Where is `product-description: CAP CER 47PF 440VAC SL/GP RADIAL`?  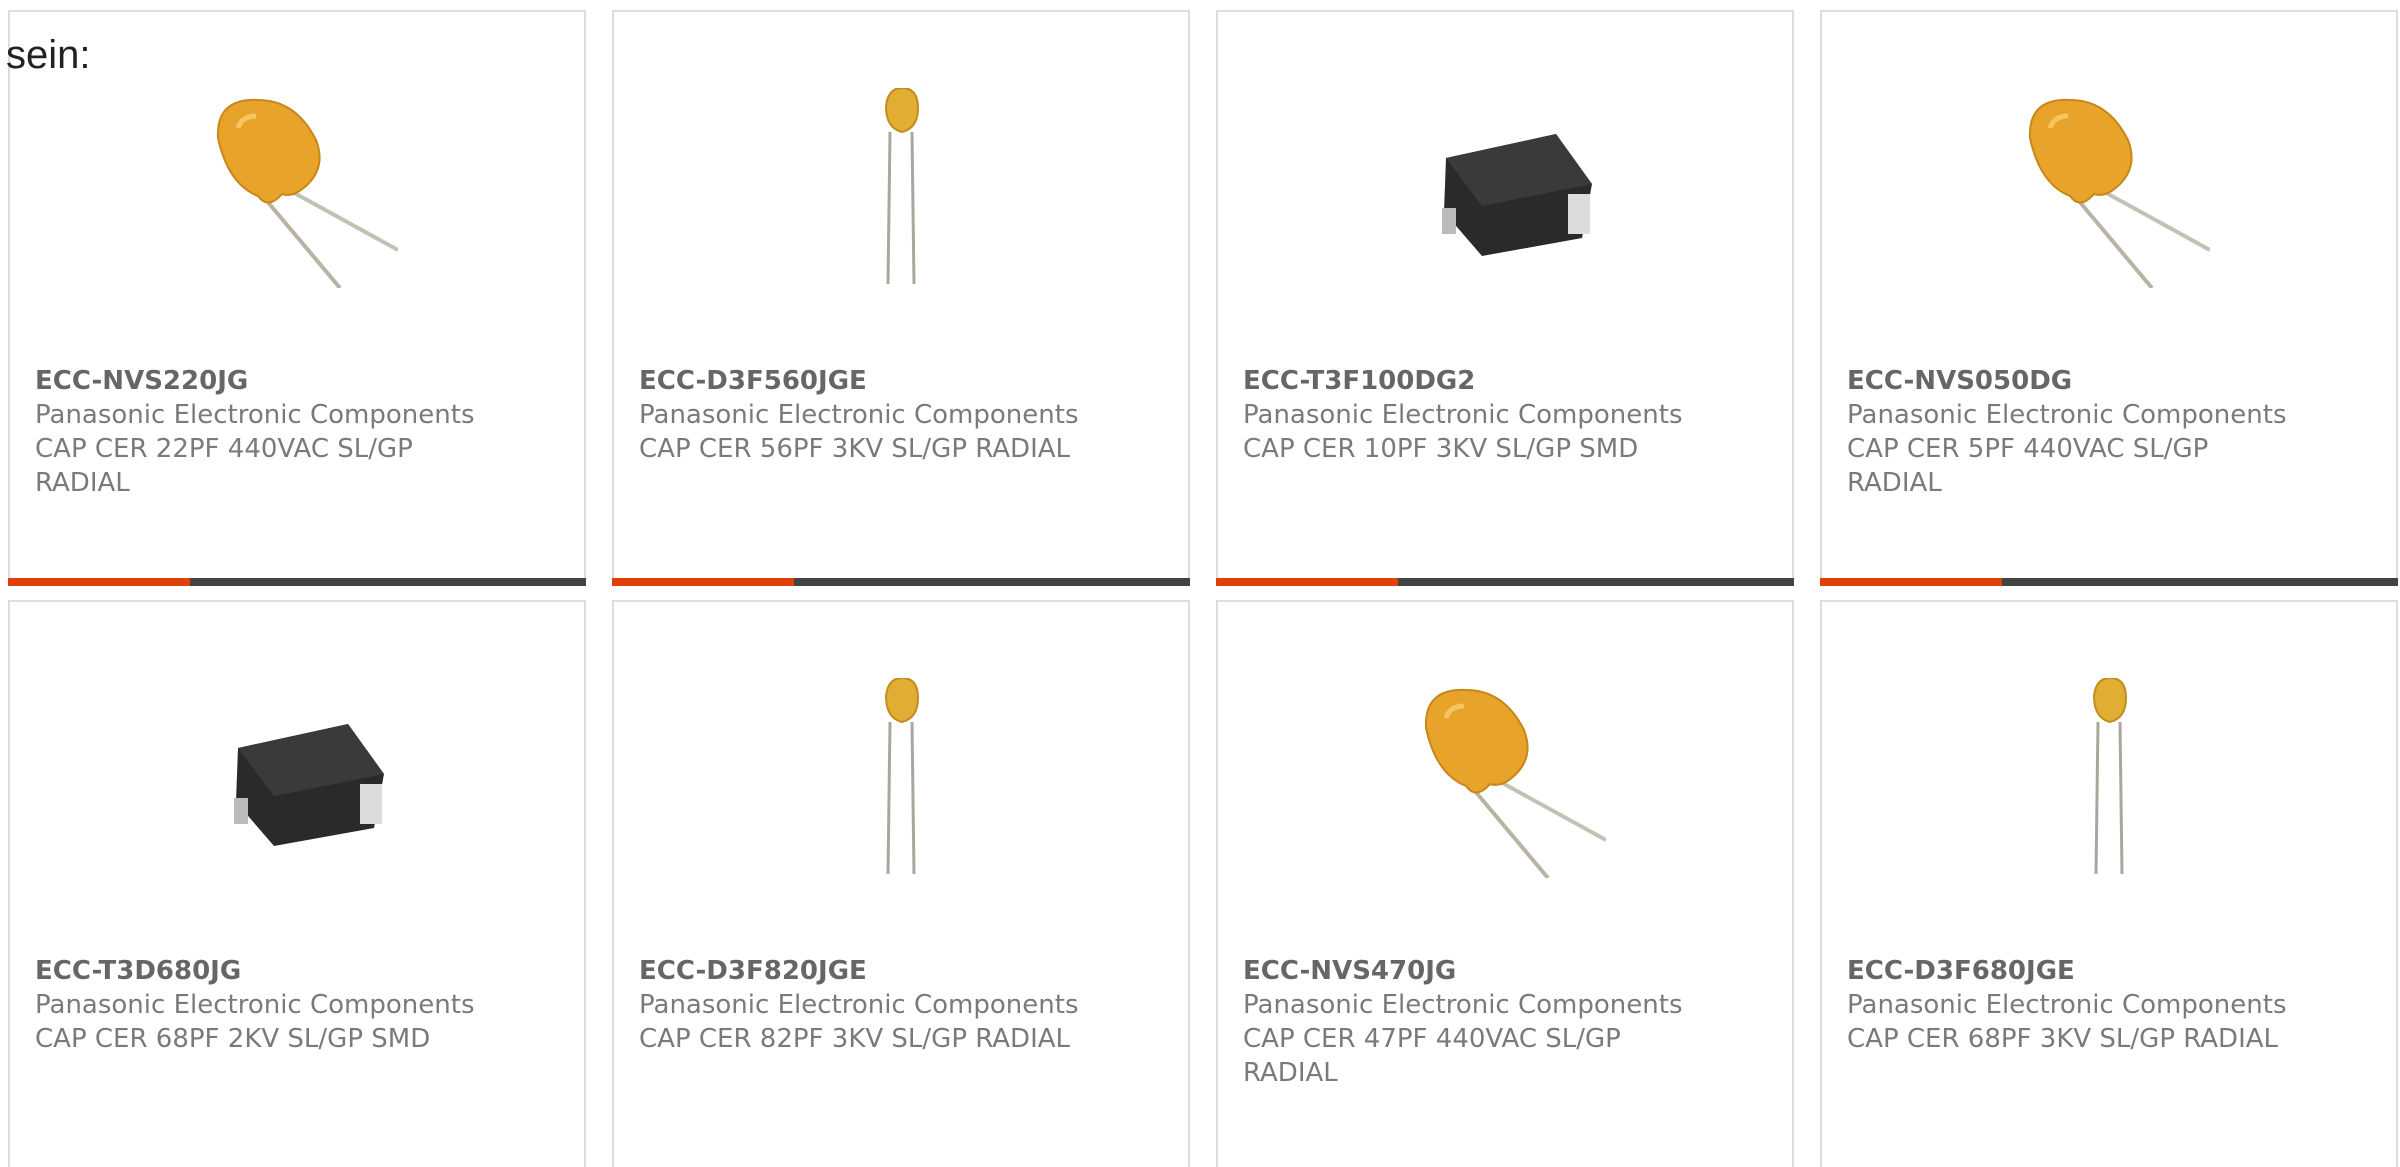 product-description: CAP CER 47PF 440VAC SL/GP RADIAL is located at coordinates (1432, 1056).